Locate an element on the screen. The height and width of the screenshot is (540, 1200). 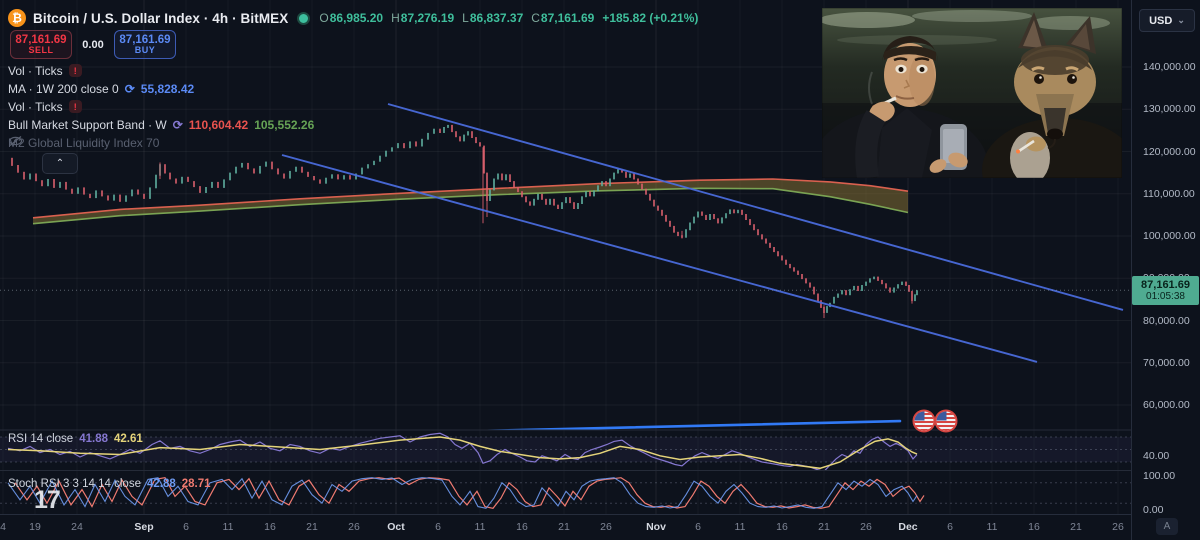
change-value: +185.82 (+0.21%) is located at coordinates (650, 18).